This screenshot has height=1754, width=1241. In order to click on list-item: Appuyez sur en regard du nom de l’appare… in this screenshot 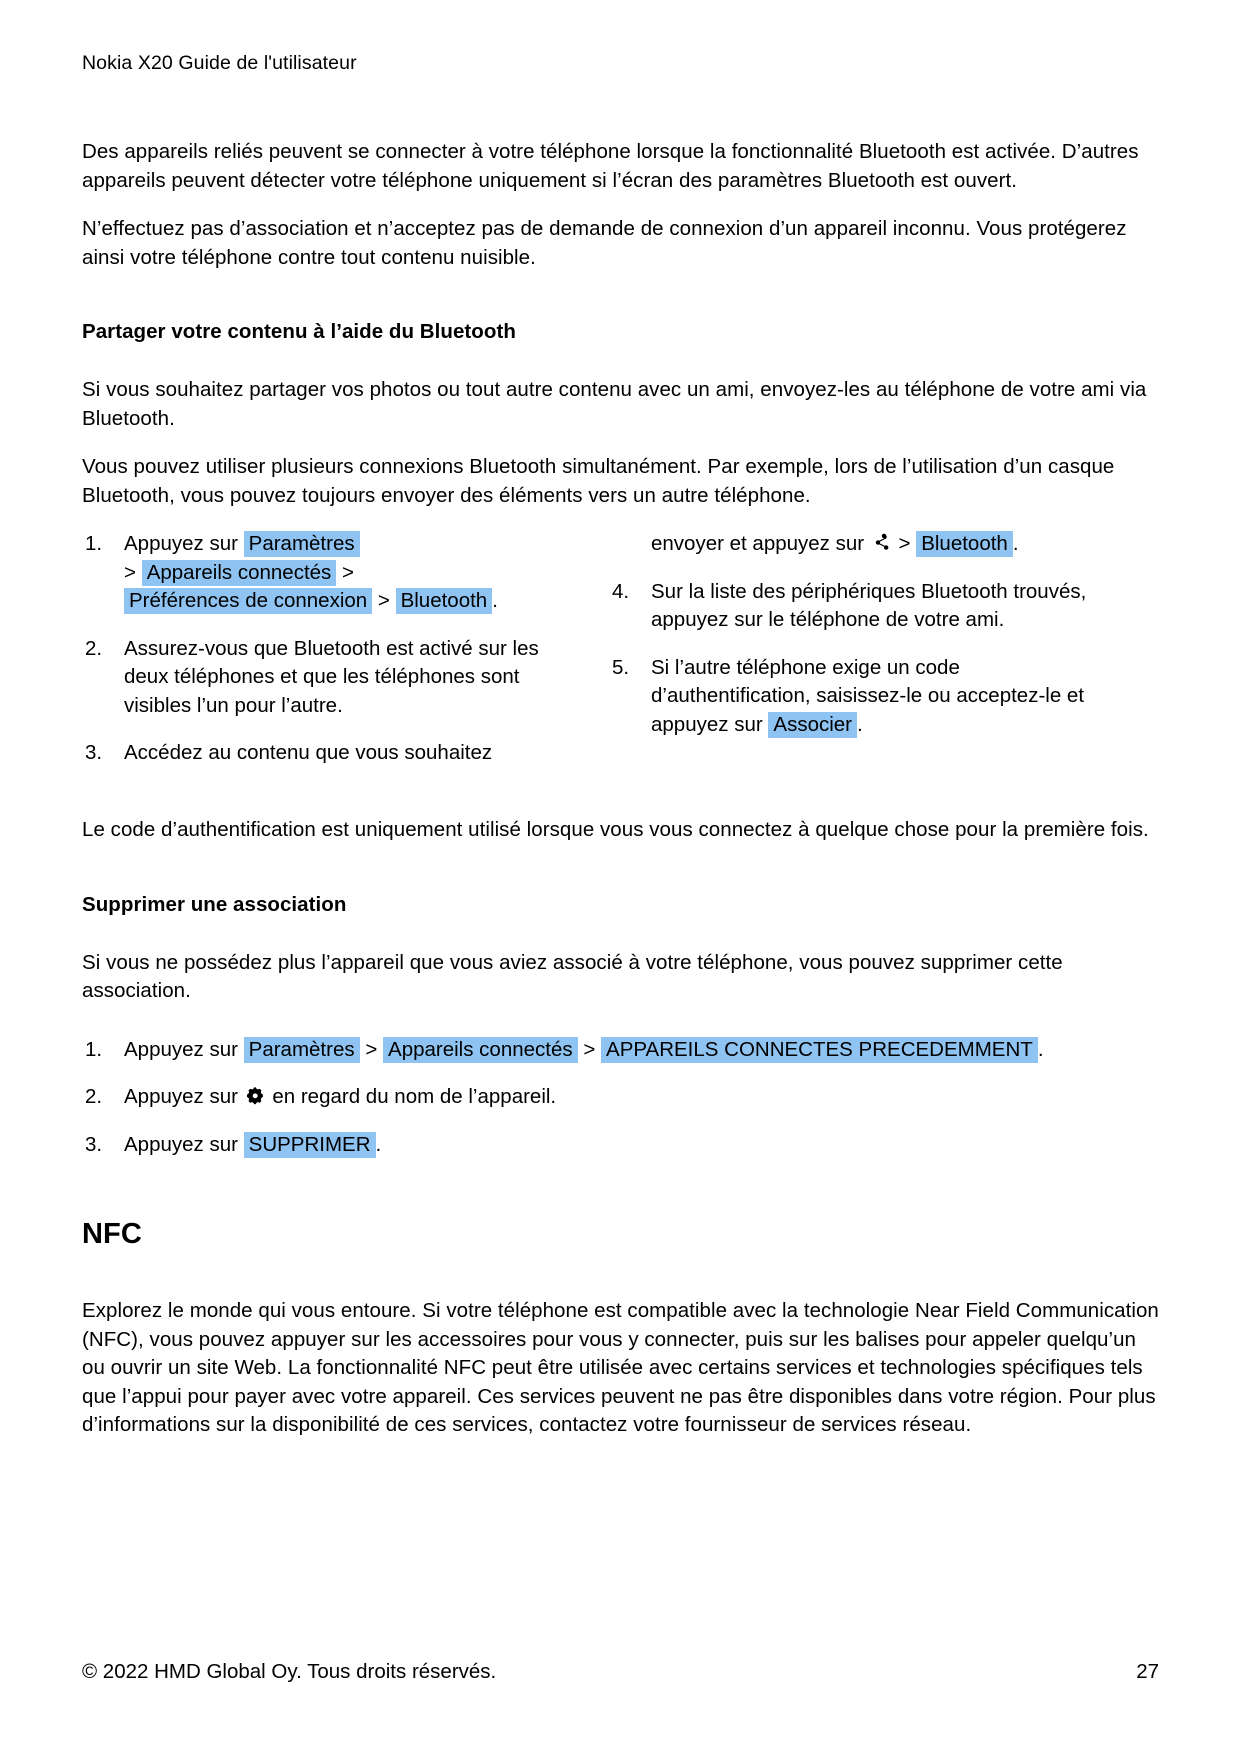, I will do `click(620, 1097)`.